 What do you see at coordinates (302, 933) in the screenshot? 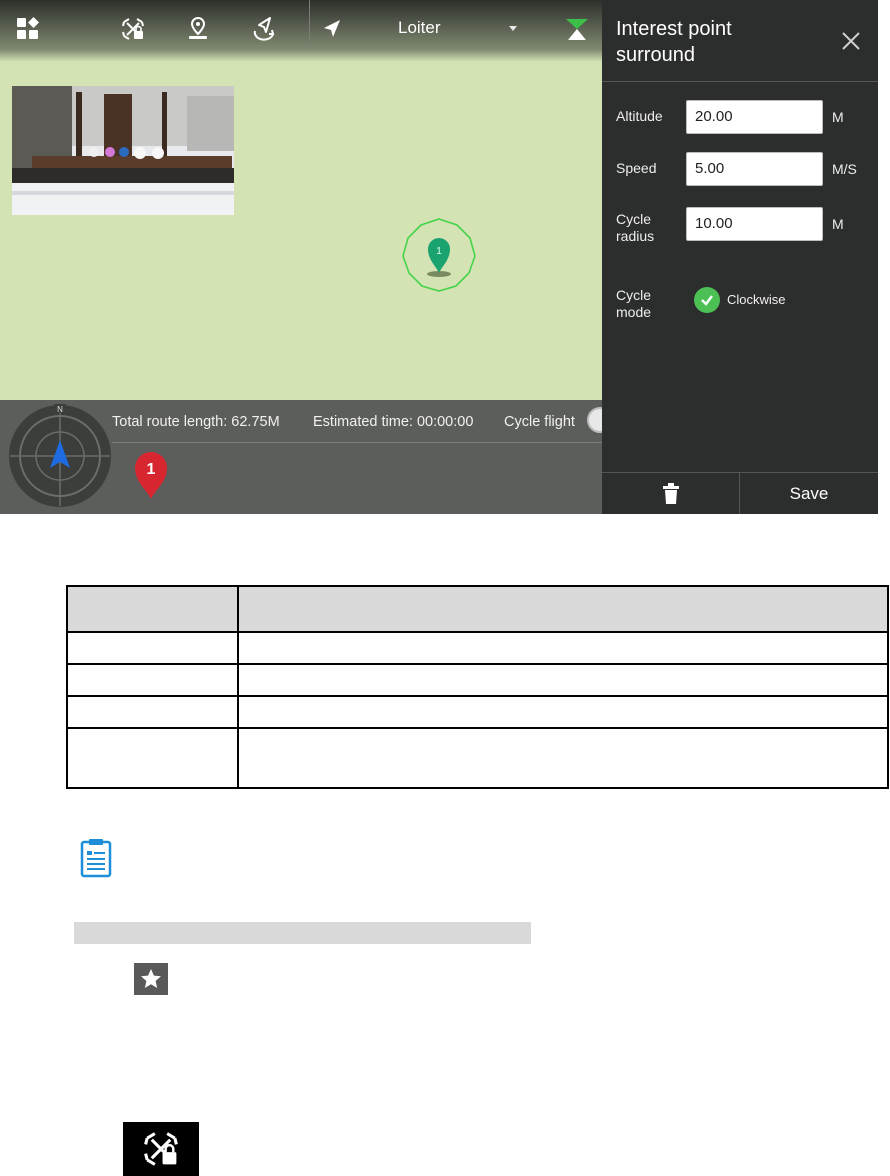
I see `note-highlight-bar` at bounding box center [302, 933].